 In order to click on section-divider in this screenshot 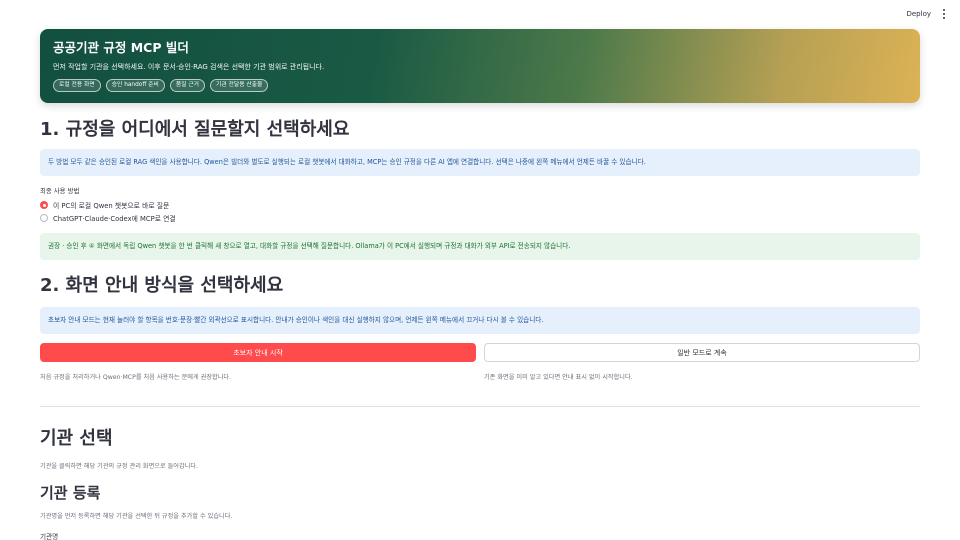, I will do `click(480, 406)`.